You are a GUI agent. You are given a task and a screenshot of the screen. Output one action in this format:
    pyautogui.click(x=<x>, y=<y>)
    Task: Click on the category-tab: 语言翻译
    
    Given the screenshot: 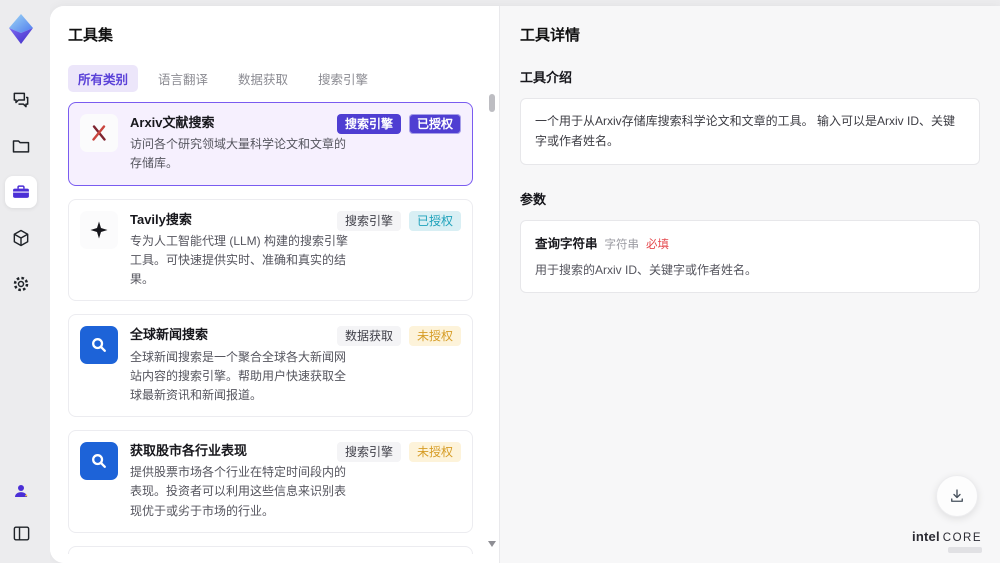 What is the action you would take?
    pyautogui.click(x=183, y=78)
    